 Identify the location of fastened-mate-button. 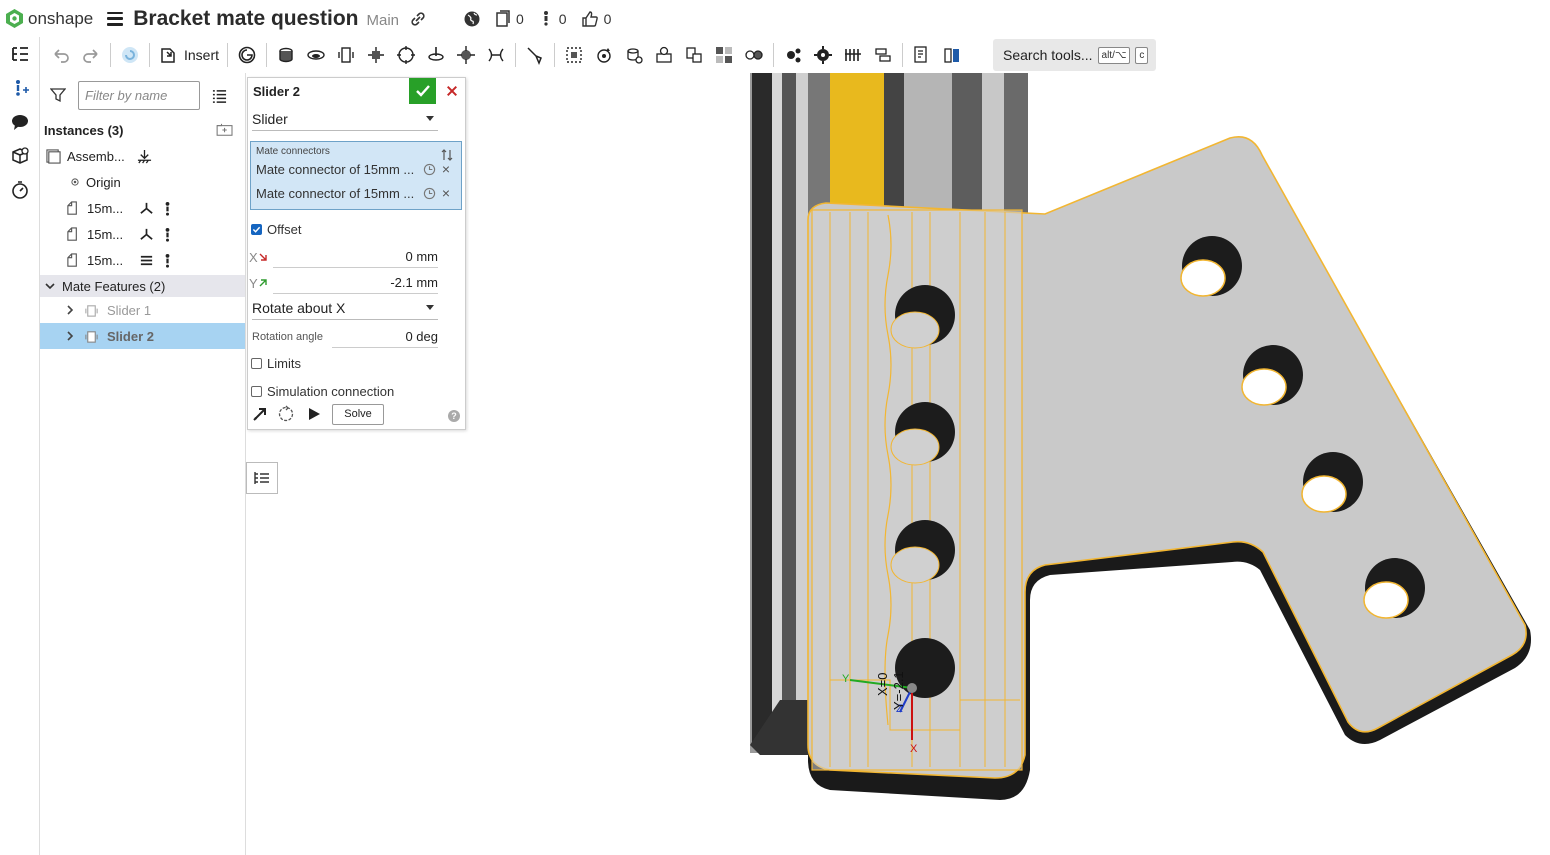
(286, 55).